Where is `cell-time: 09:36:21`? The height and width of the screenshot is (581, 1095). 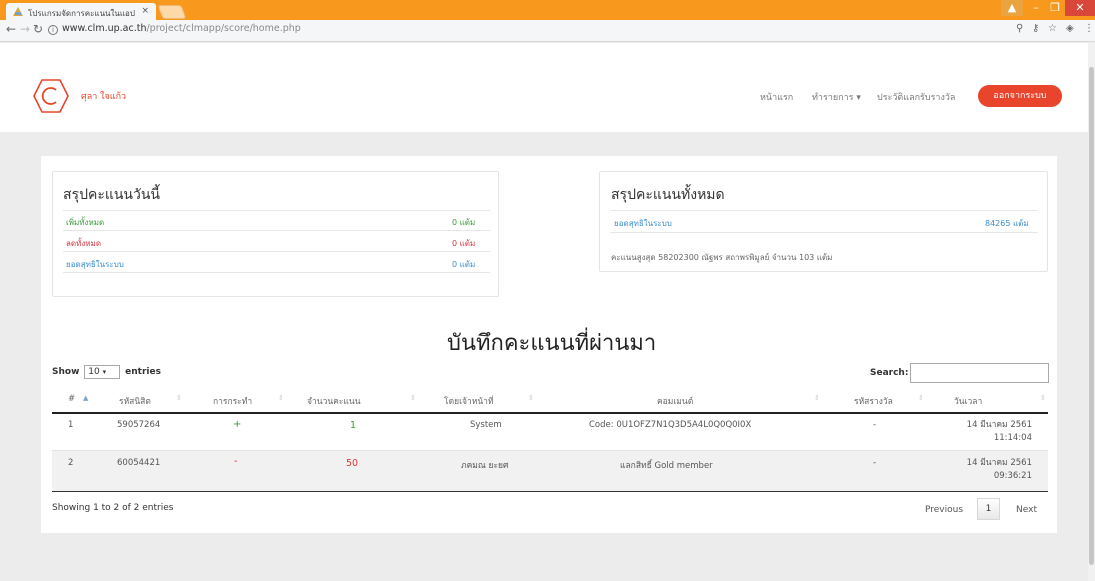 cell-time: 09:36:21 is located at coordinates (1012, 476).